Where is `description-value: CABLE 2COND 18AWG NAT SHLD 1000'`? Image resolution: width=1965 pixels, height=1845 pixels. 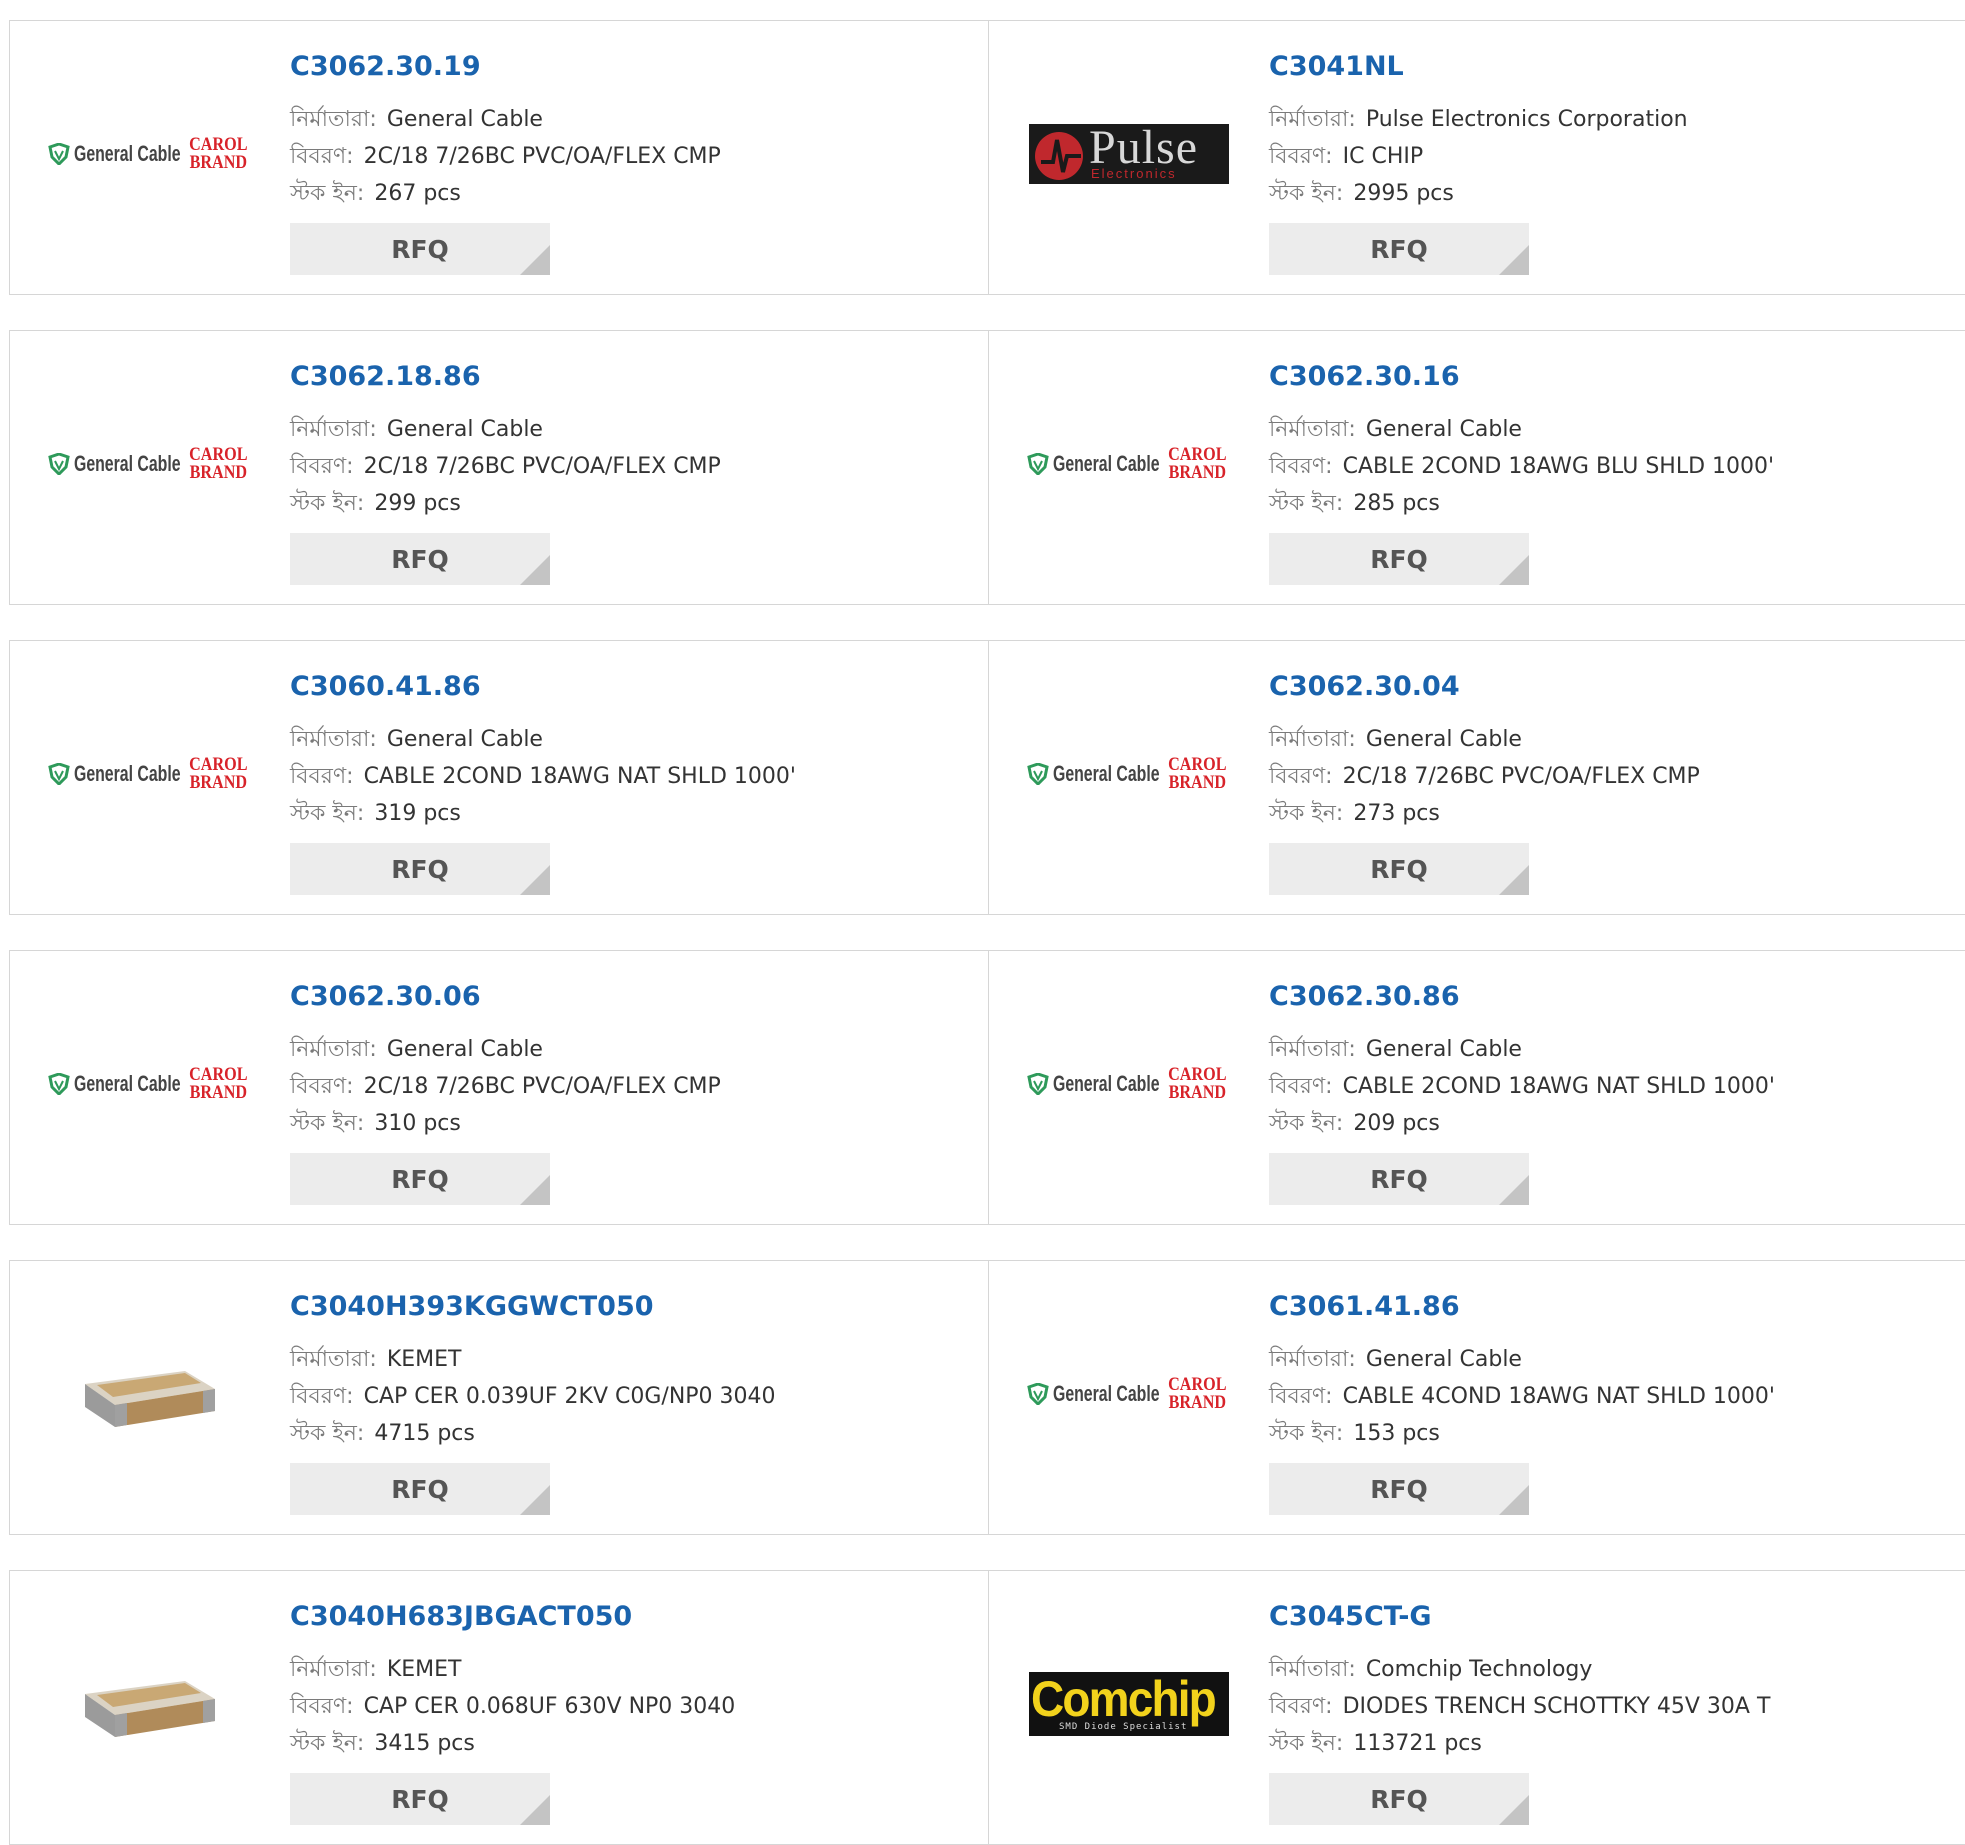
description-value: CABLE 2COND 18AWG NAT SHLD 1000' is located at coordinates (1558, 1086).